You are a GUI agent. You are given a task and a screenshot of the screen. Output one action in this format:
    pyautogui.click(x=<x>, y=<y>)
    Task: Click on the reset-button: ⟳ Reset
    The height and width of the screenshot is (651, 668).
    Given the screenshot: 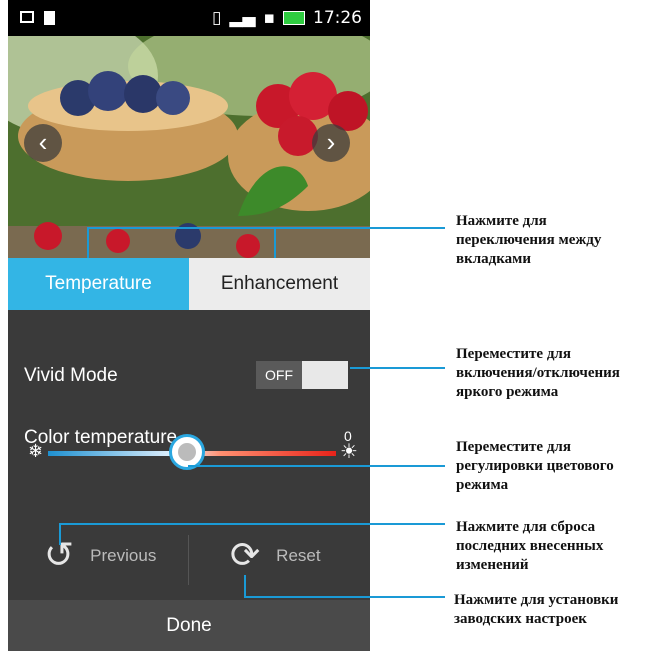 What is the action you would take?
    pyautogui.click(x=275, y=555)
    